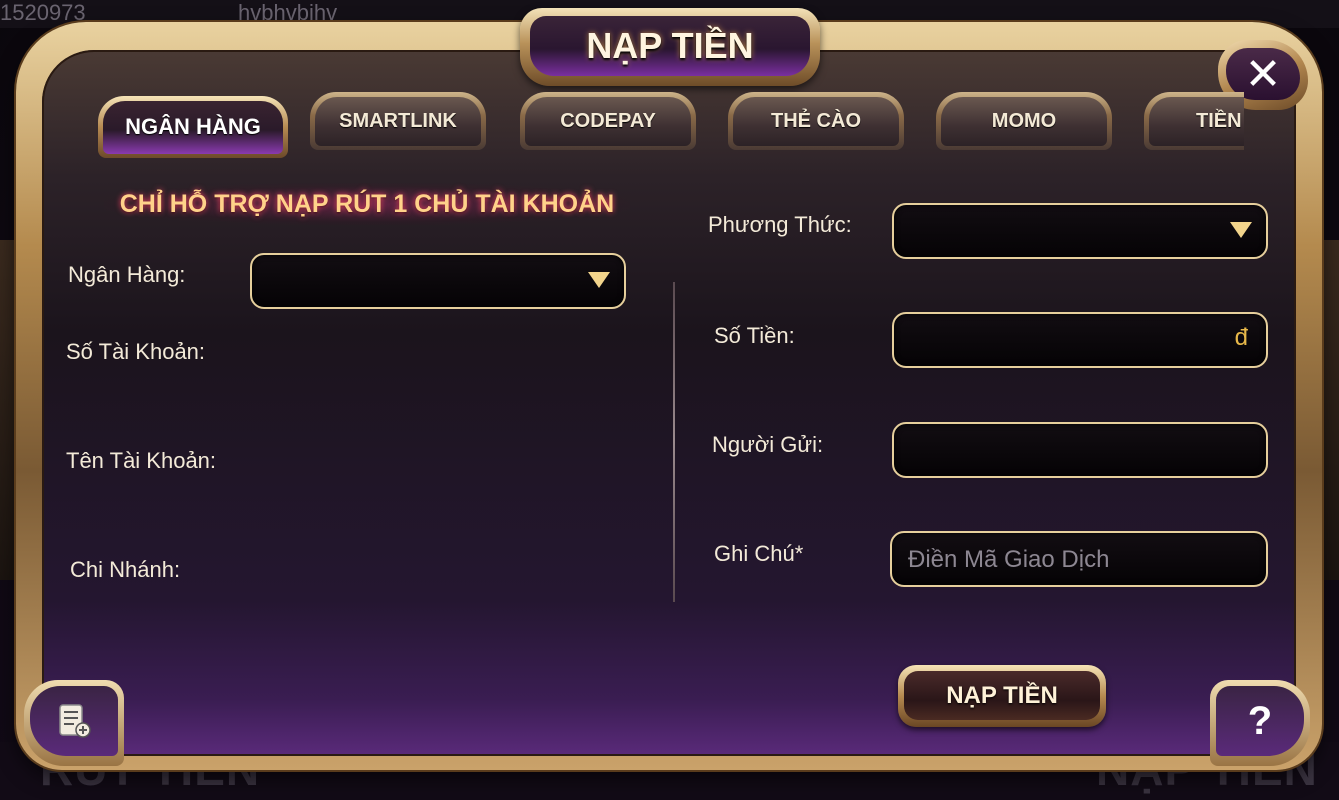  I want to click on tab-smartlink: SMARTLINK, so click(398, 121).